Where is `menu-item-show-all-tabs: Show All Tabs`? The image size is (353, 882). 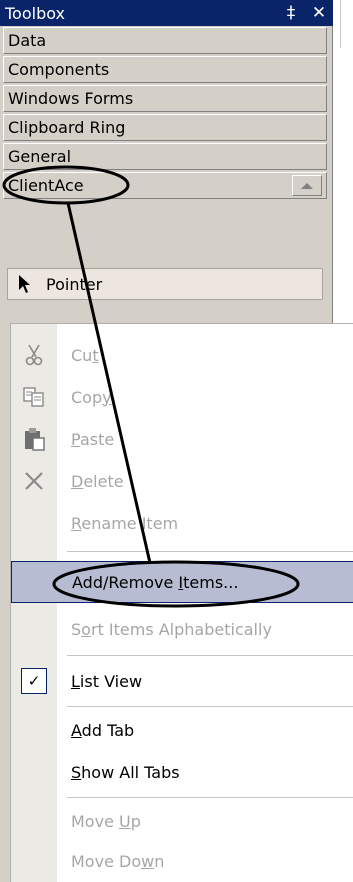
menu-item-show-all-tabs: Show All Tabs is located at coordinates (182, 772).